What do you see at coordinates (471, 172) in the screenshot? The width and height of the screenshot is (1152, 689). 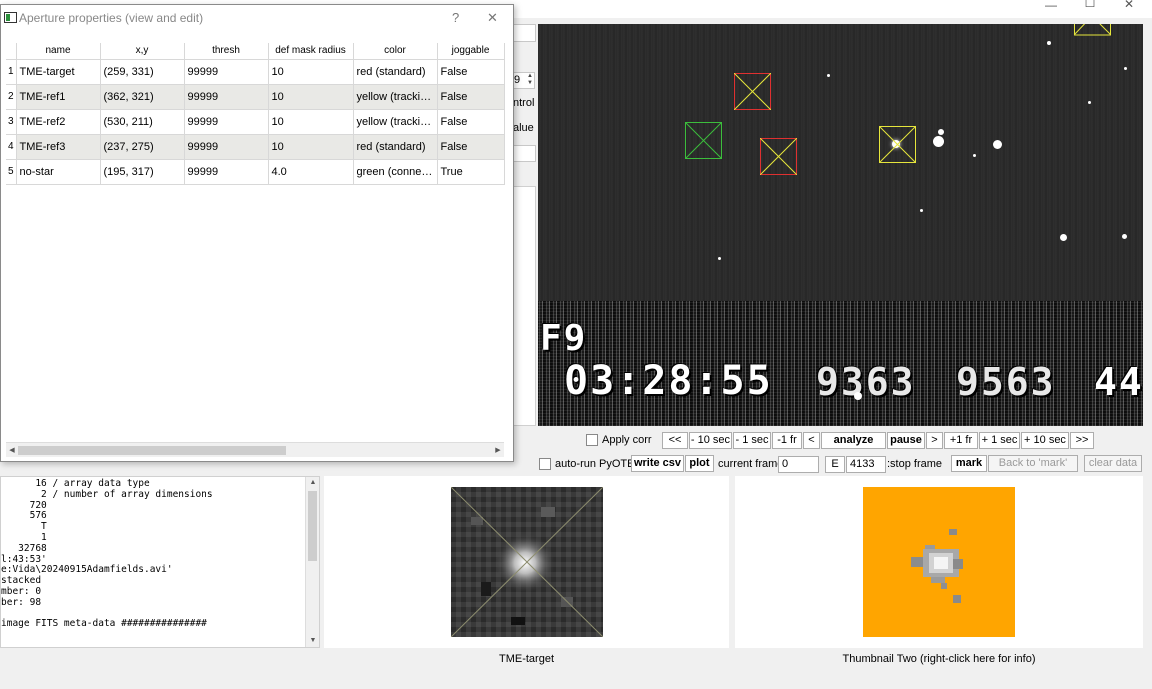 I see `cell-joggable: True` at bounding box center [471, 172].